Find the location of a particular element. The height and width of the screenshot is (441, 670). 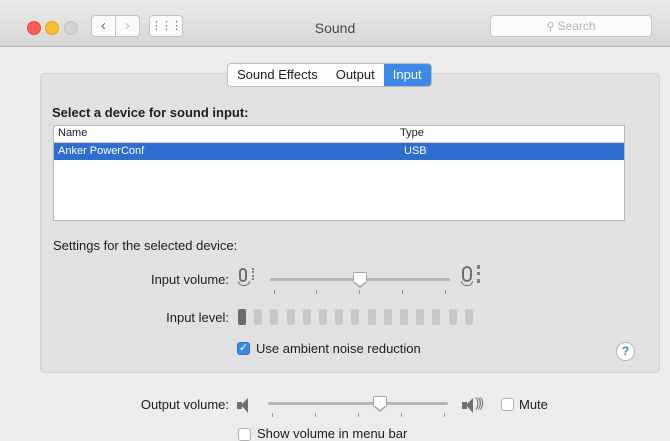

device-name: Anker PowerConf is located at coordinates (101, 151).